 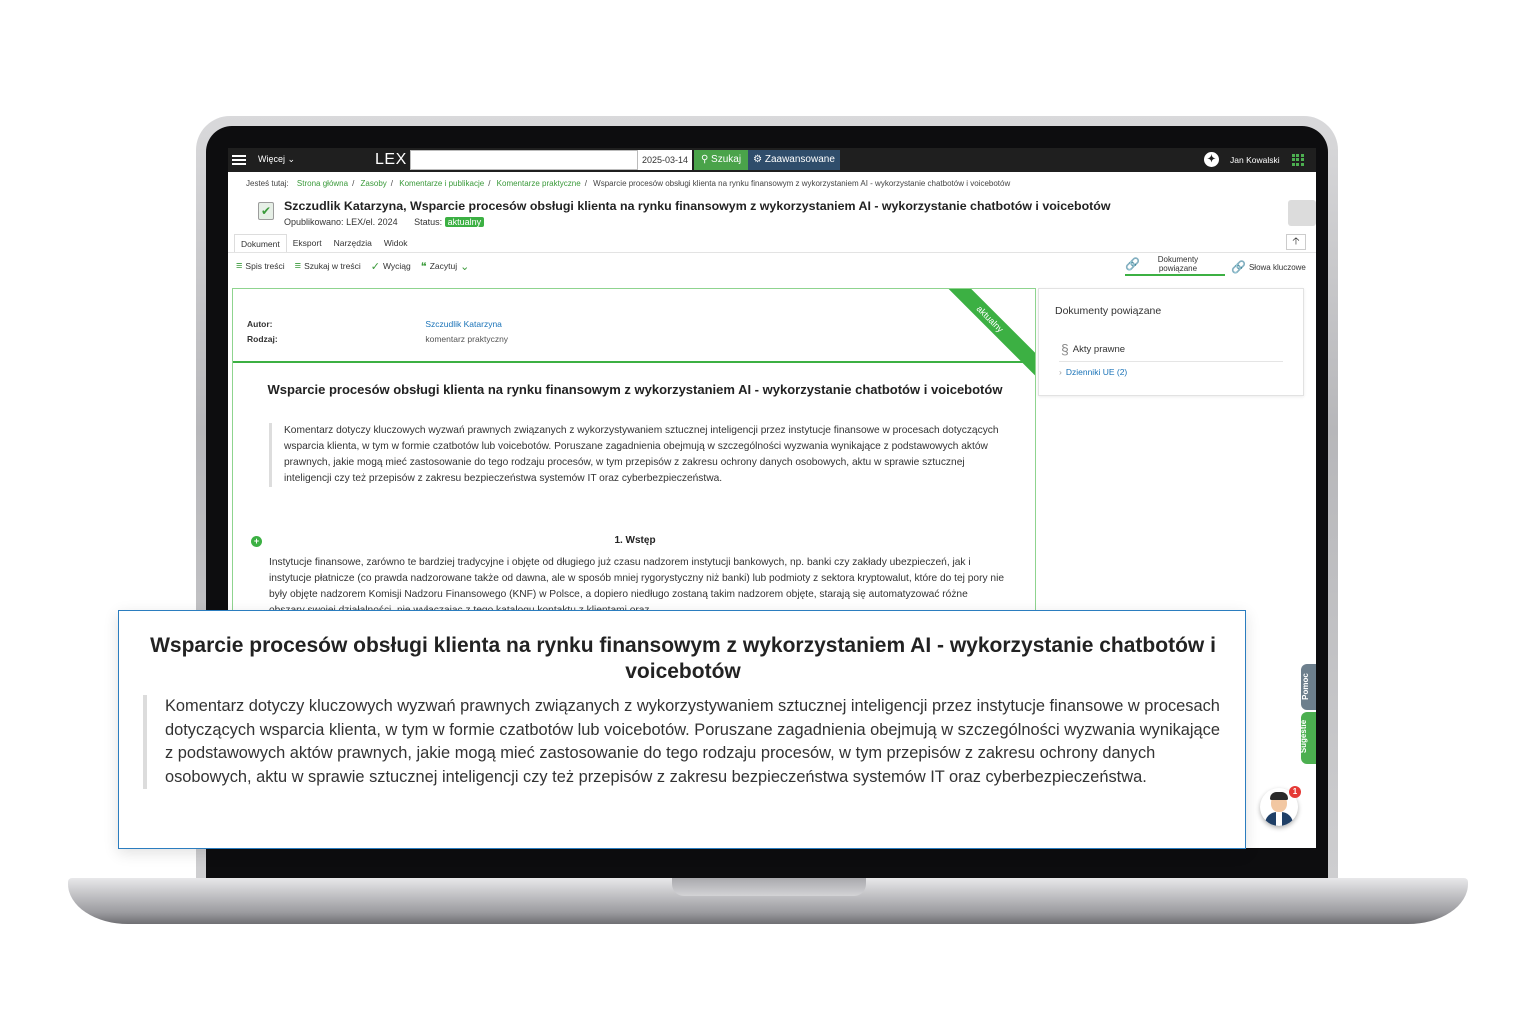 What do you see at coordinates (396, 266) in the screenshot?
I see `extract-label: Wyciąg` at bounding box center [396, 266].